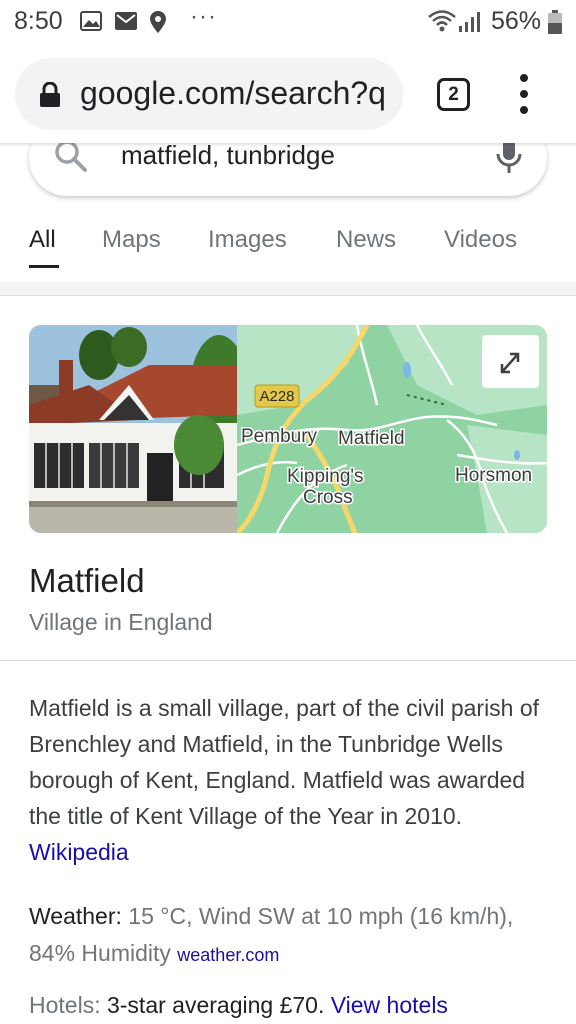 The image size is (576, 1024). I want to click on tab-switcher-button: 2, so click(453, 94).